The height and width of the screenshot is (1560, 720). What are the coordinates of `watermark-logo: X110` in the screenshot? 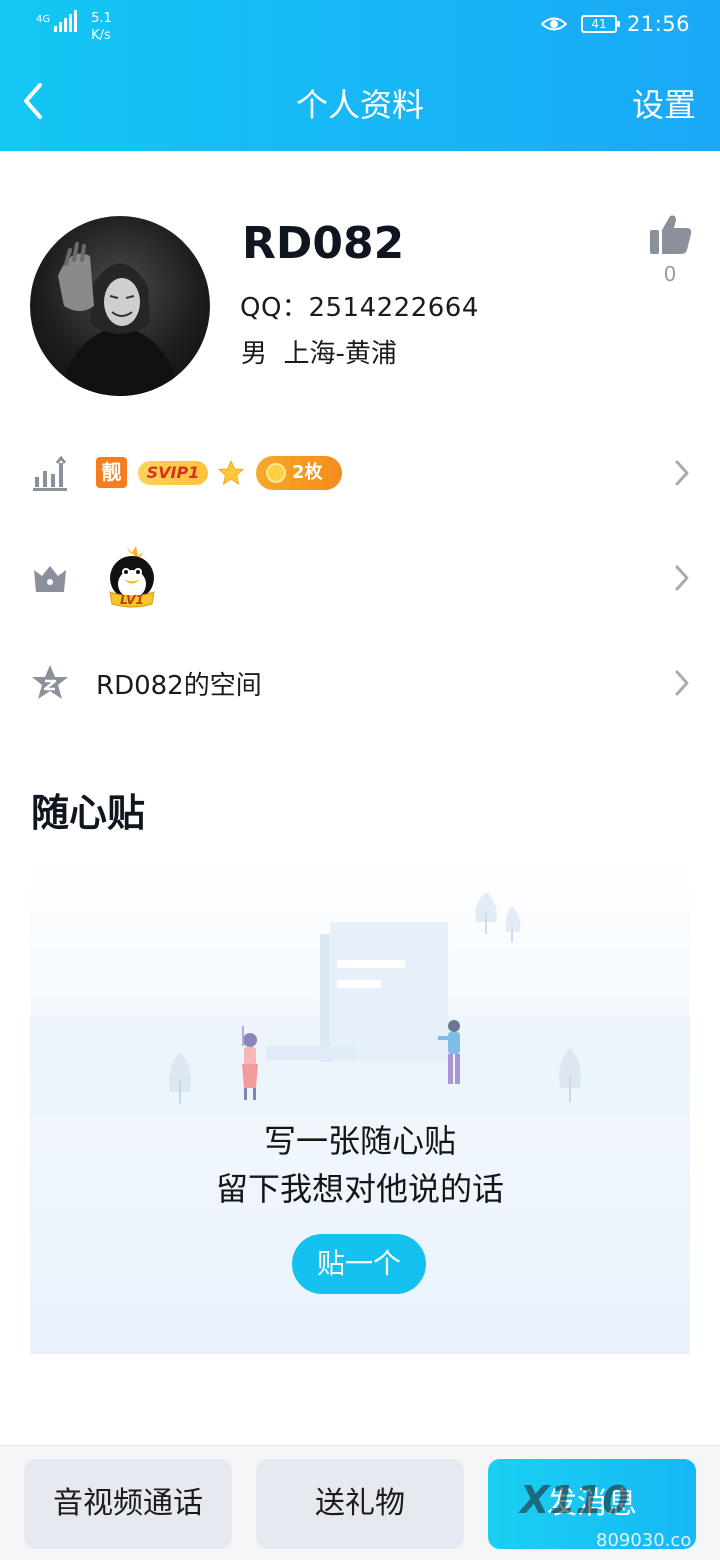 It's located at (574, 1500).